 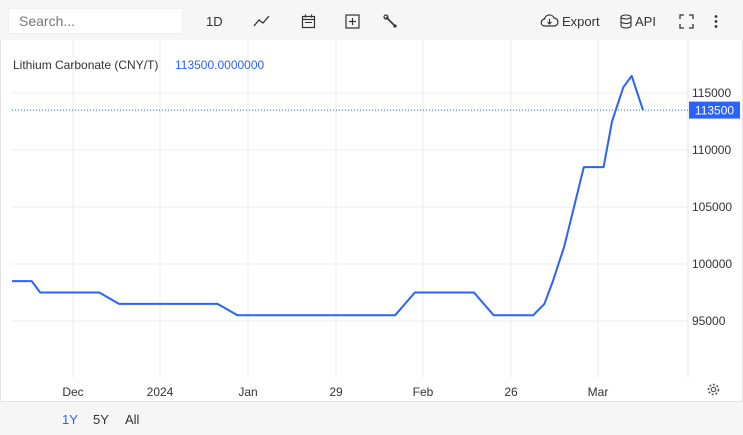 What do you see at coordinates (598, 392) in the screenshot?
I see `x-tick-label: Mar` at bounding box center [598, 392].